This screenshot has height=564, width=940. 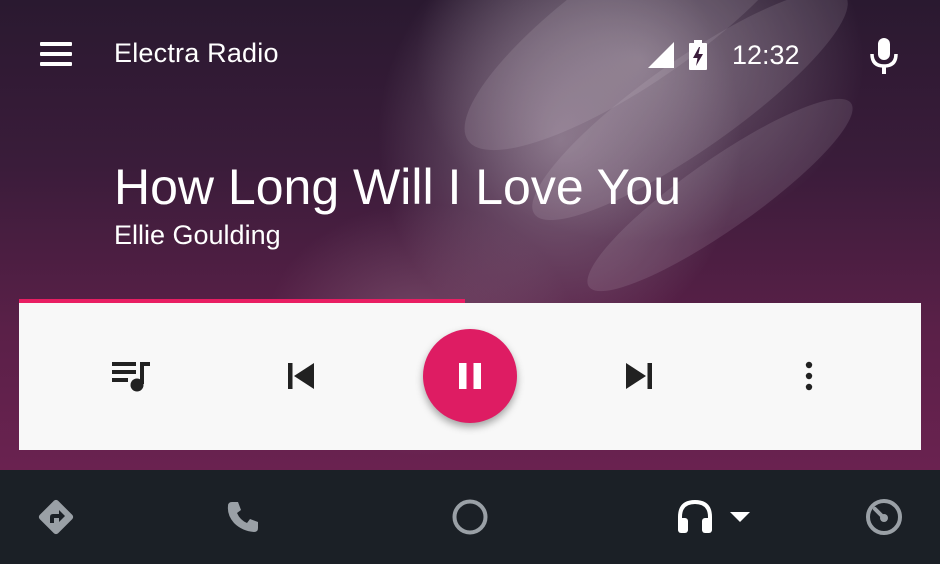 I want to click on skip-next-icon, so click(x=639, y=376).